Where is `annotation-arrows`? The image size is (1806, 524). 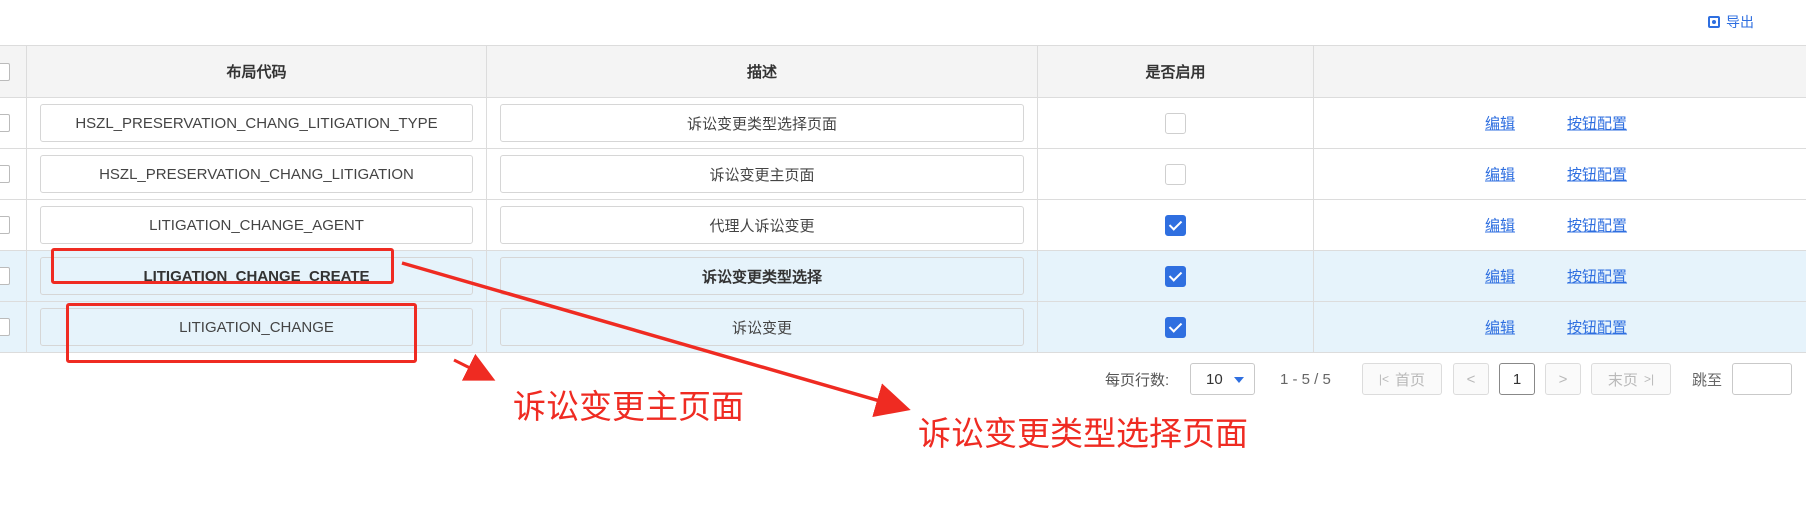 annotation-arrows is located at coordinates (656, 339).